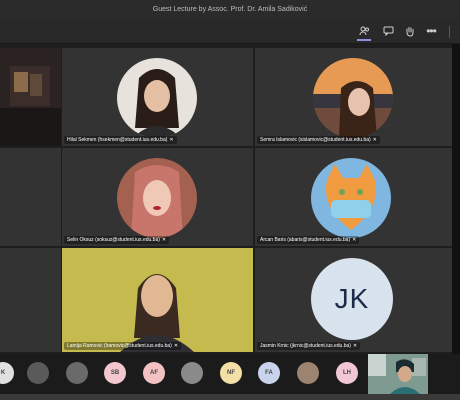 The image size is (460, 400). Describe the element at coordinates (30, 97) in the screenshot. I see `participant-video-tile` at that location.